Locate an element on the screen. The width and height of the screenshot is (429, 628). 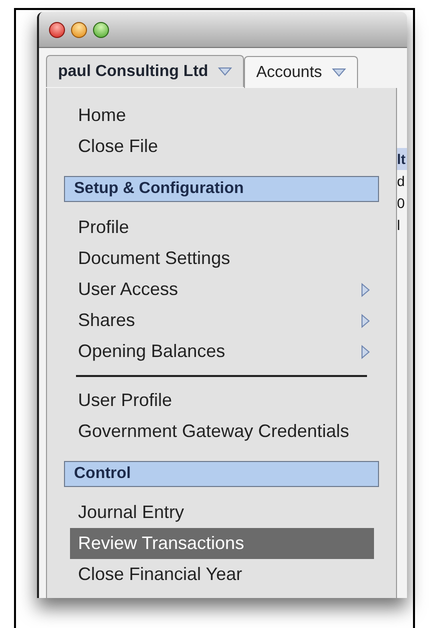
background-text: l is located at coordinates (399, 225).